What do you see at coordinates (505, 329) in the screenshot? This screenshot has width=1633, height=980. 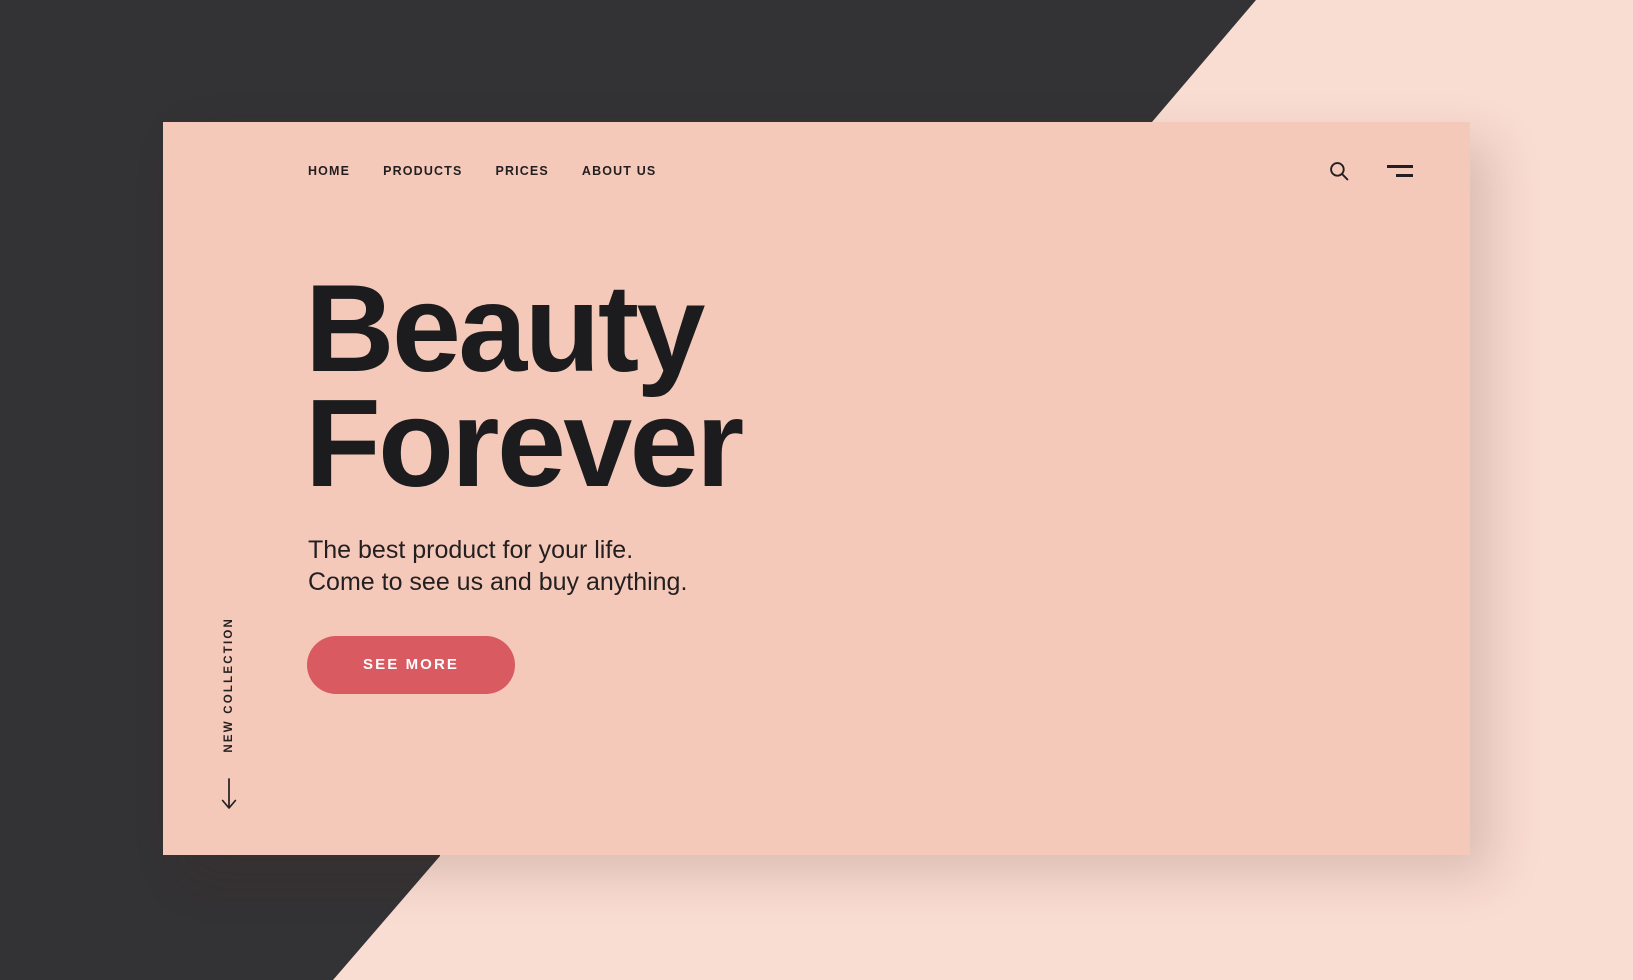 I see `headline-line-1: Beauty` at bounding box center [505, 329].